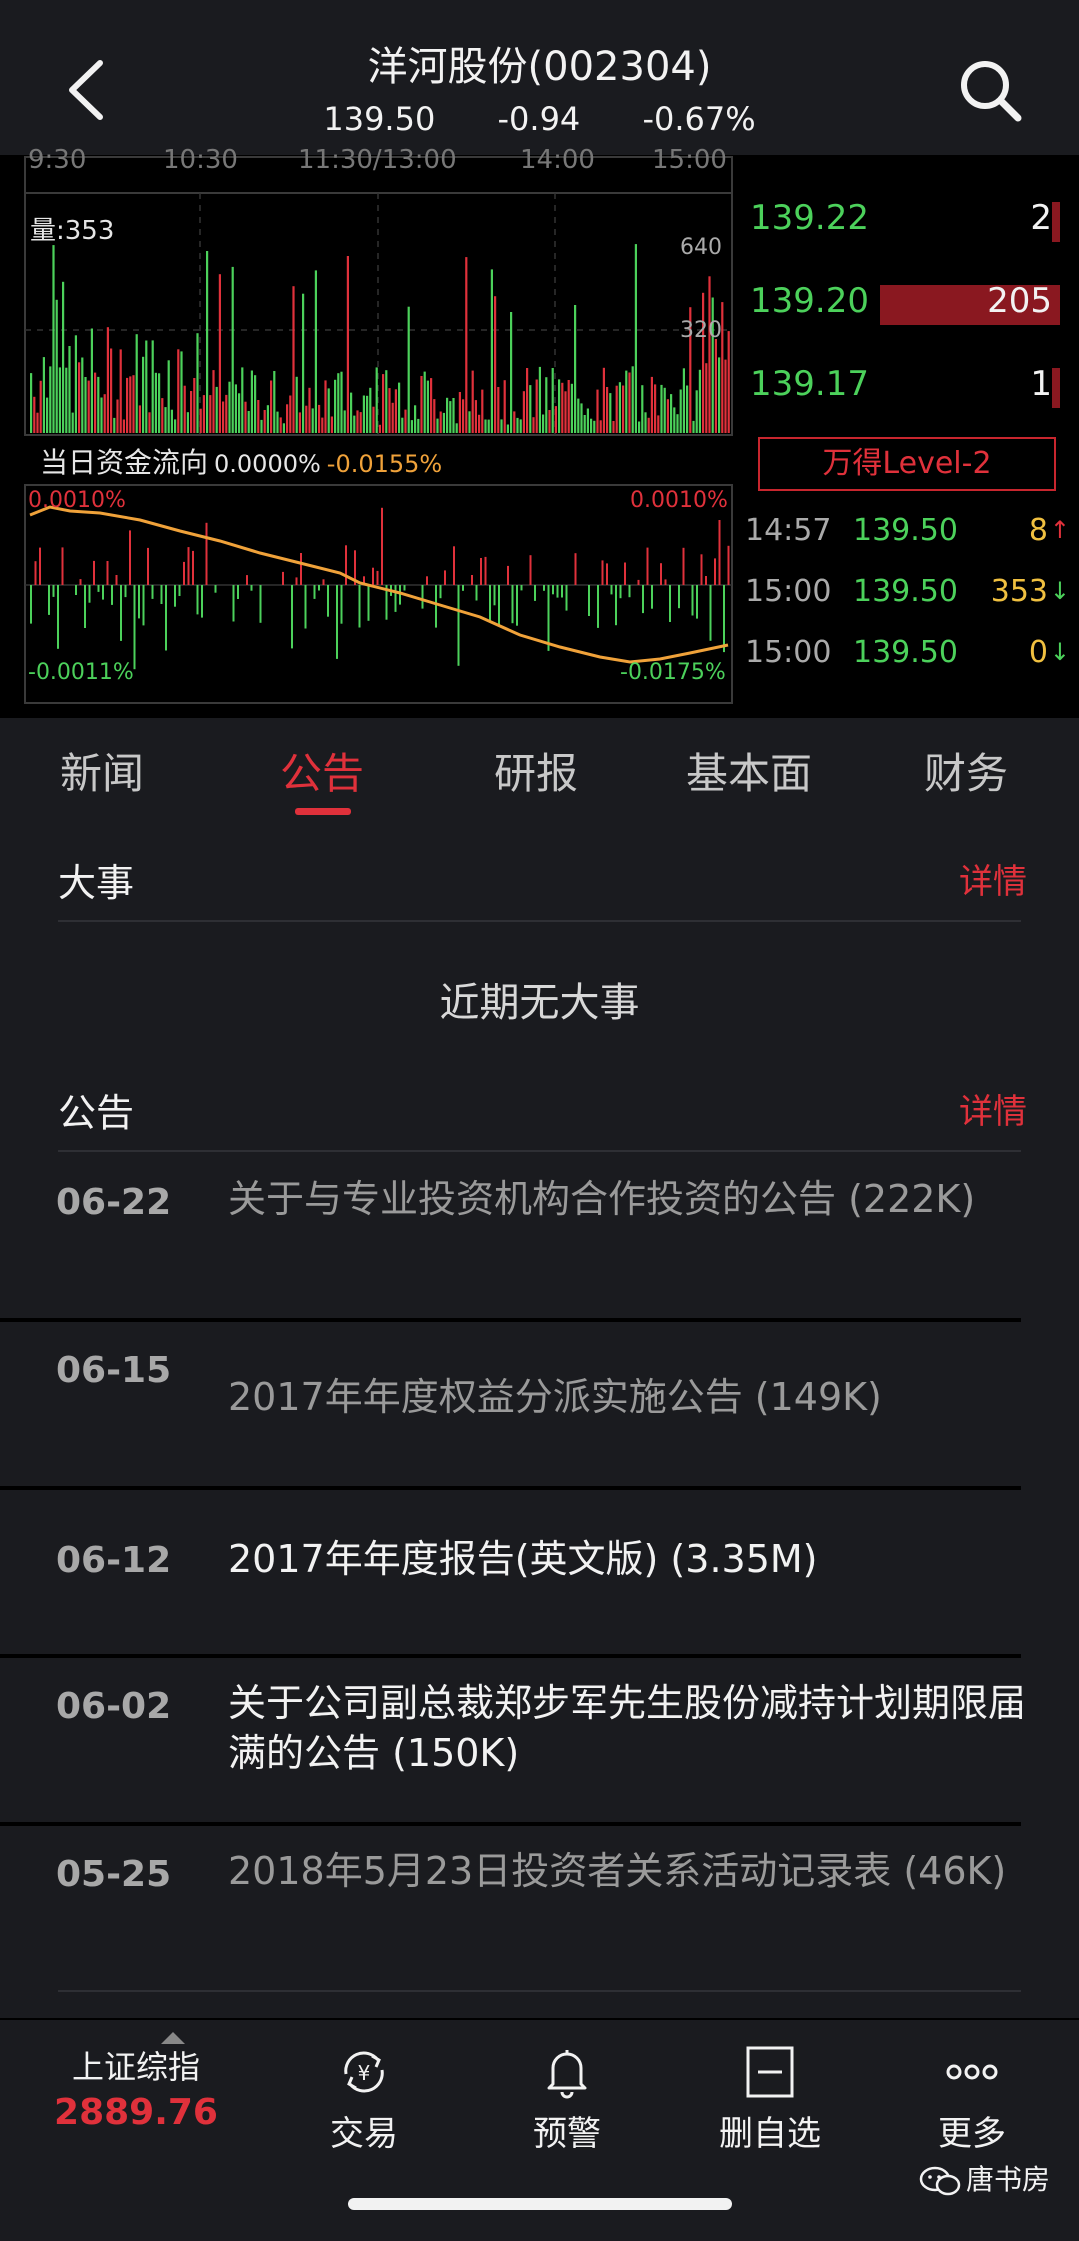 This screenshot has height=2241, width=1079. I want to click on search-button, so click(990, 90).